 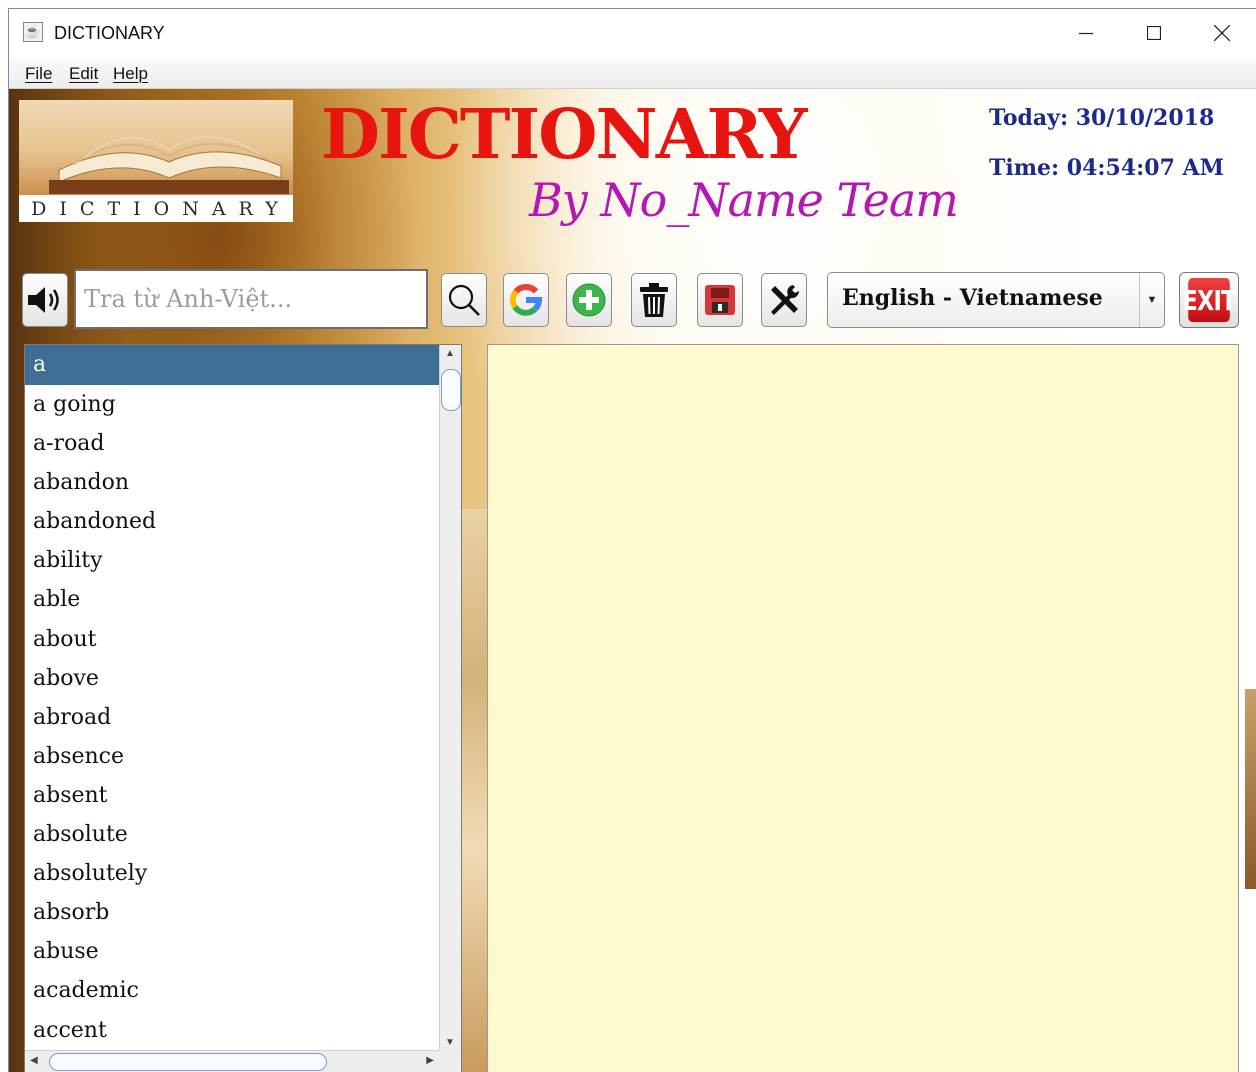 What do you see at coordinates (450, 353) in the screenshot?
I see `scroll-up-icon: ▲` at bounding box center [450, 353].